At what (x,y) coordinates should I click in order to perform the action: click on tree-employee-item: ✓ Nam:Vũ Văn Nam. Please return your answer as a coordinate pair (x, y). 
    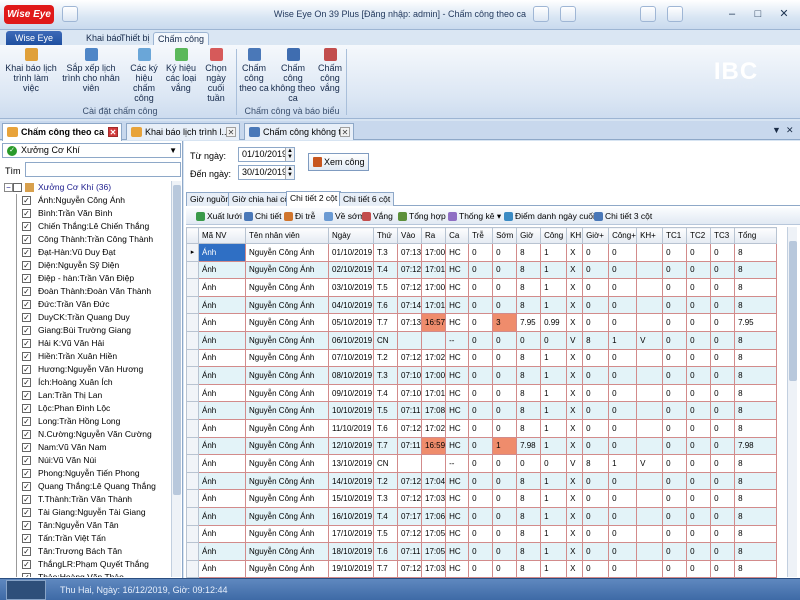
    Looking at the image, I should click on (86, 447).